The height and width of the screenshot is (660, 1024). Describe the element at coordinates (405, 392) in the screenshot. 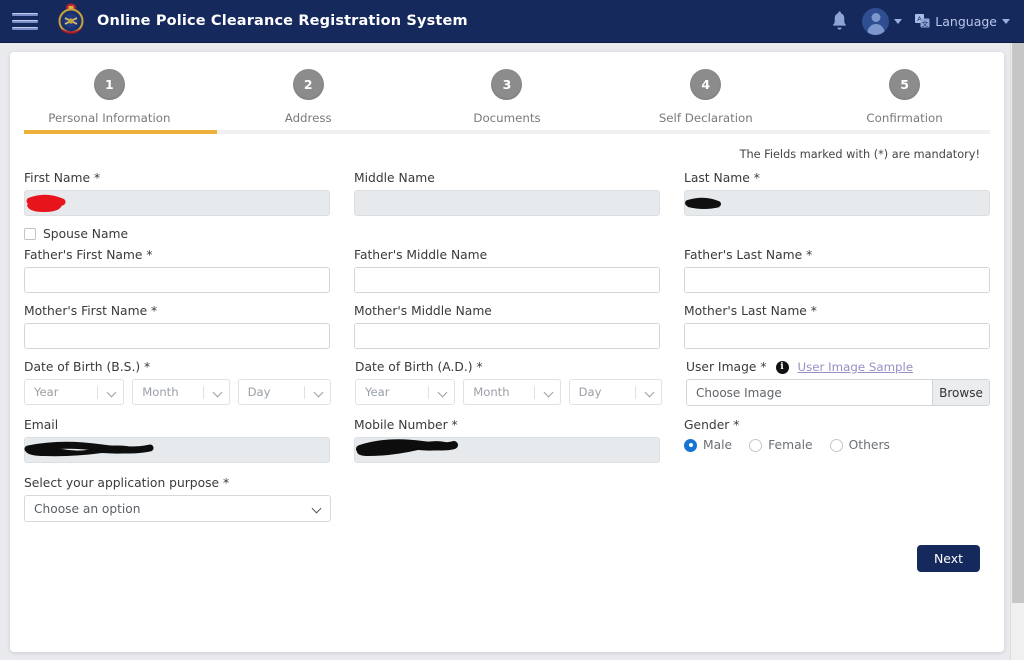

I see `dob-ad-year-select: Year` at that location.